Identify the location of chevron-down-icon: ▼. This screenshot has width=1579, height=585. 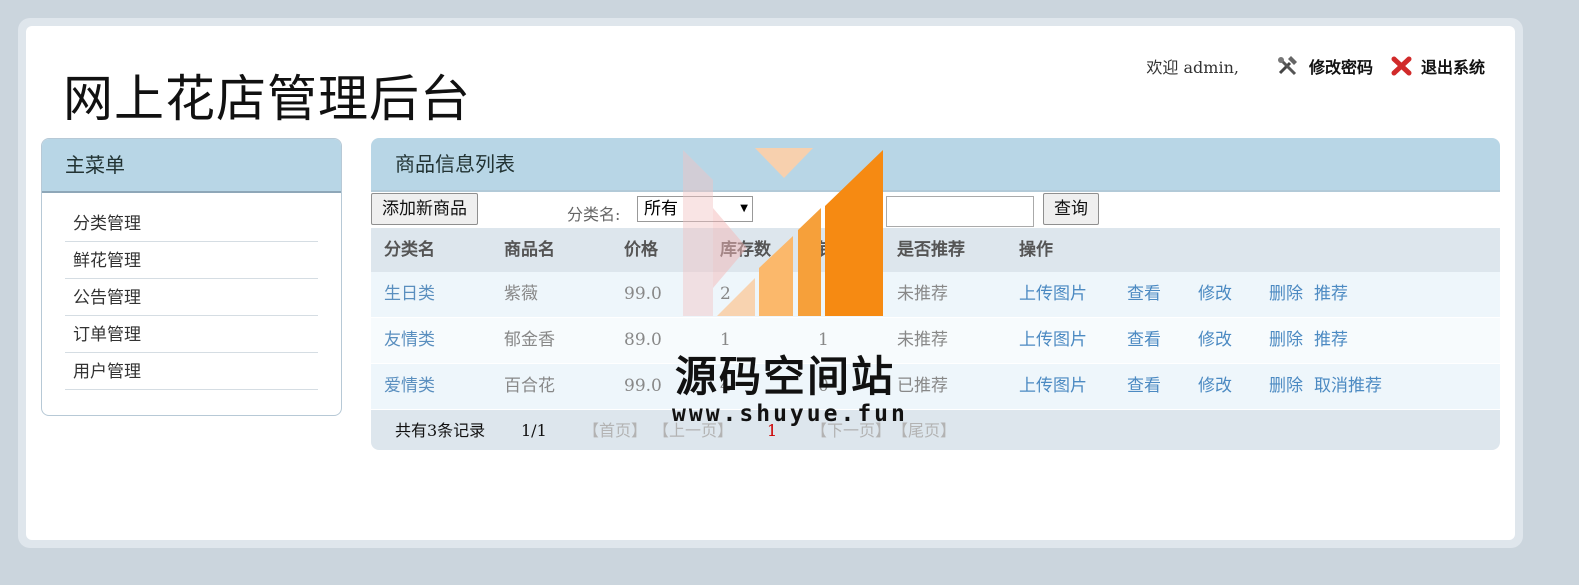
(744, 208).